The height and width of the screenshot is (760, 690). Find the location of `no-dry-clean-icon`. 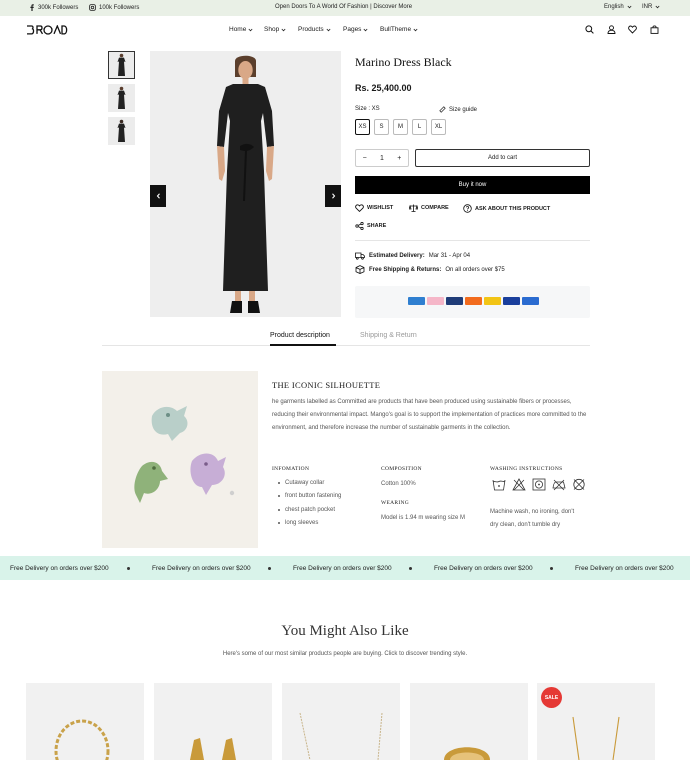

no-dry-clean-icon is located at coordinates (579, 484).